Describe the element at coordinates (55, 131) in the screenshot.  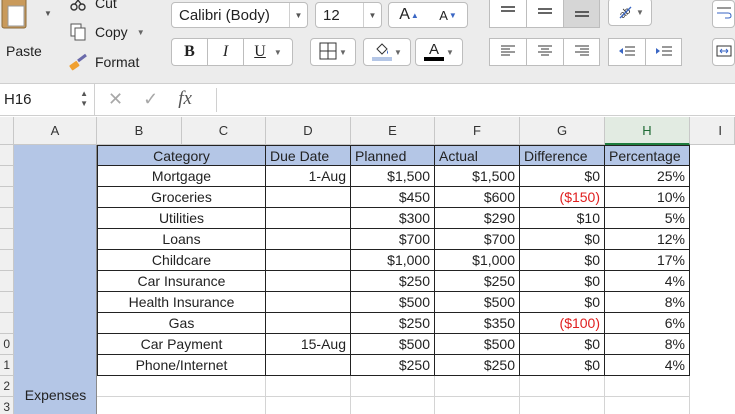
I see `column-header-a: A` at that location.